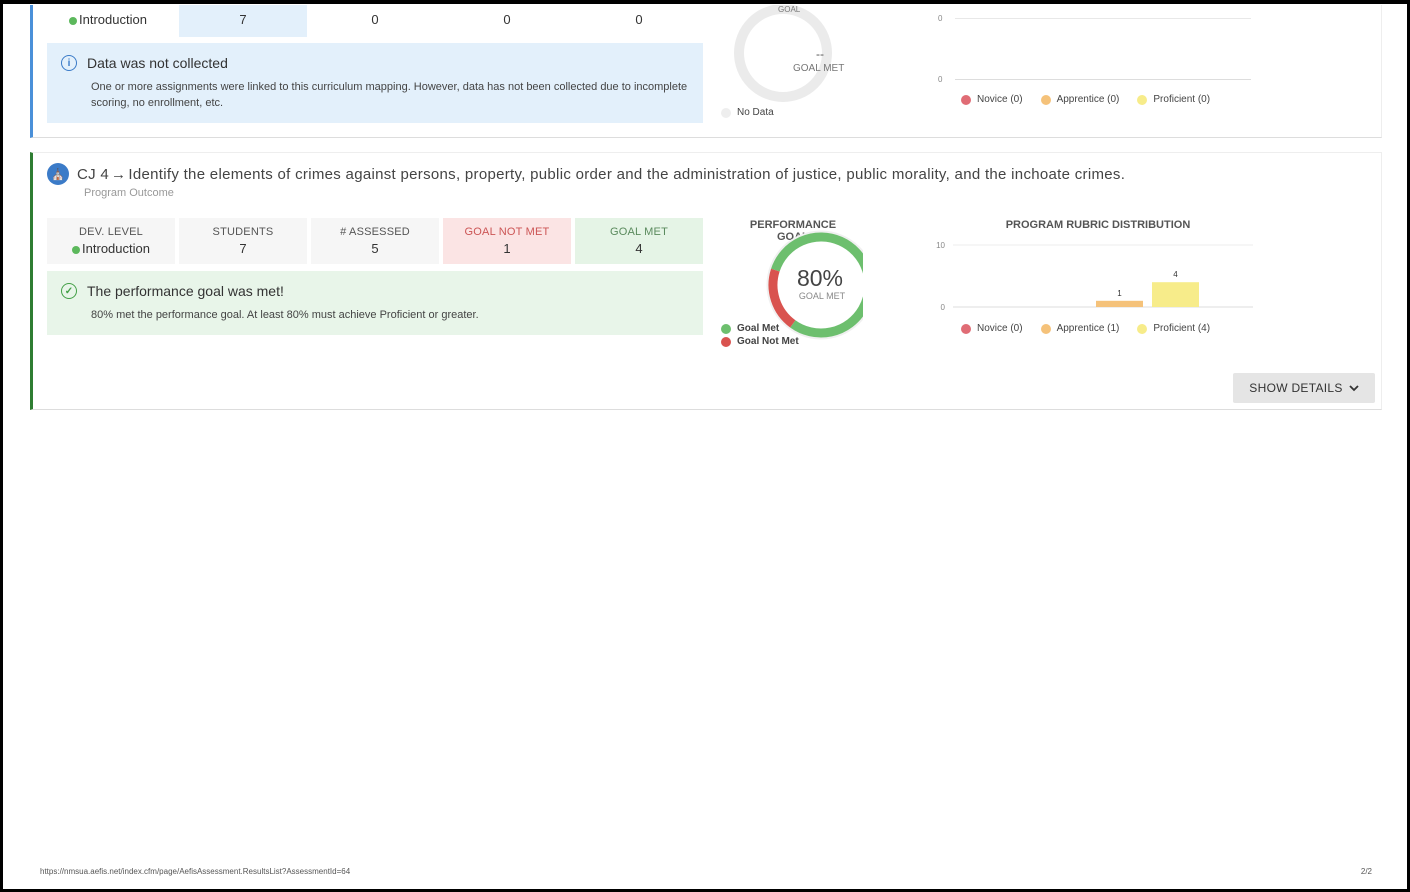 This screenshot has width=1410, height=892. Describe the element at coordinates (1366, 871) in the screenshot. I see `footer-page-number: 2/2` at that location.